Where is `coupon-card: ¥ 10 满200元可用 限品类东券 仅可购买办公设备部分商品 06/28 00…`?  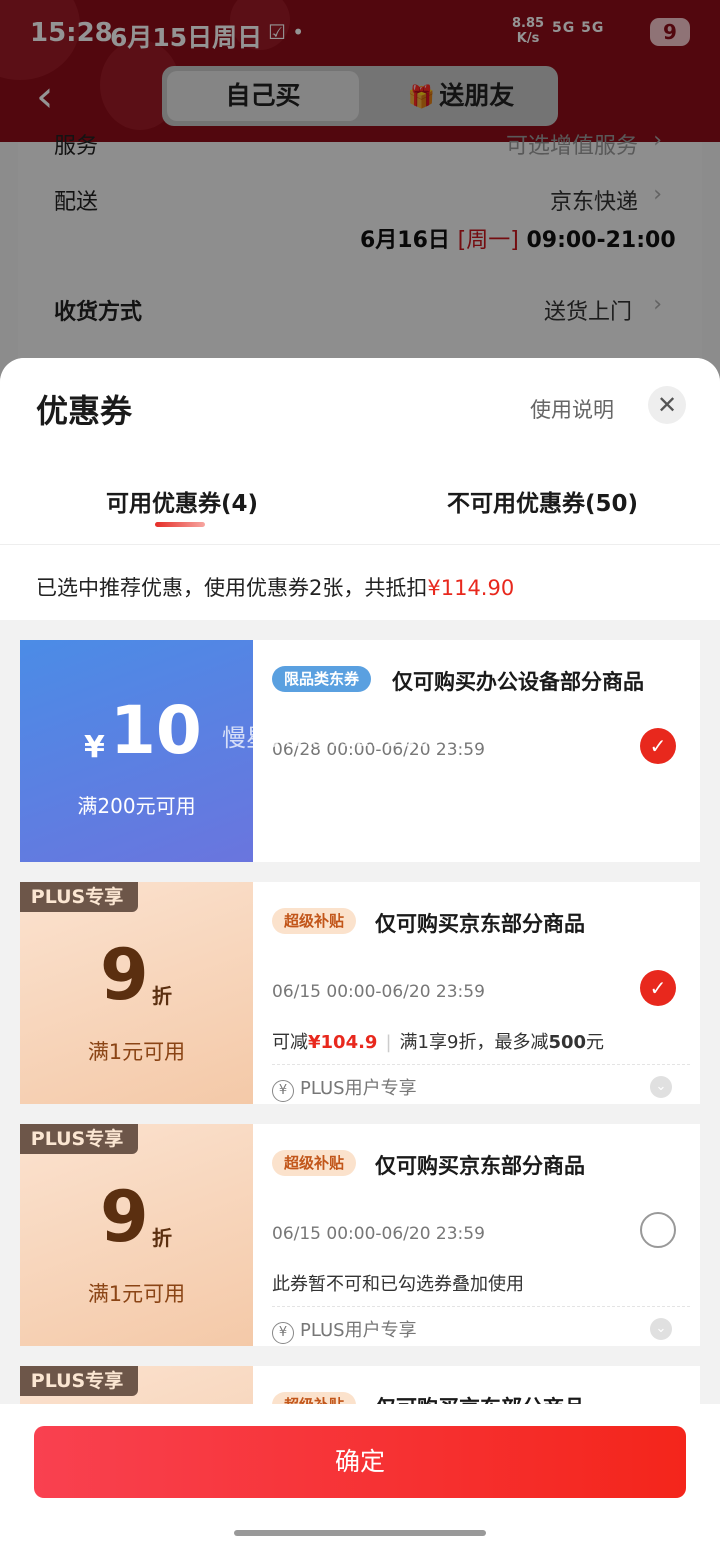
coupon-card: ¥ 10 满200元可用 限品类东券 仅可购买办公设备部分商品 06/28 00… is located at coordinates (360, 751).